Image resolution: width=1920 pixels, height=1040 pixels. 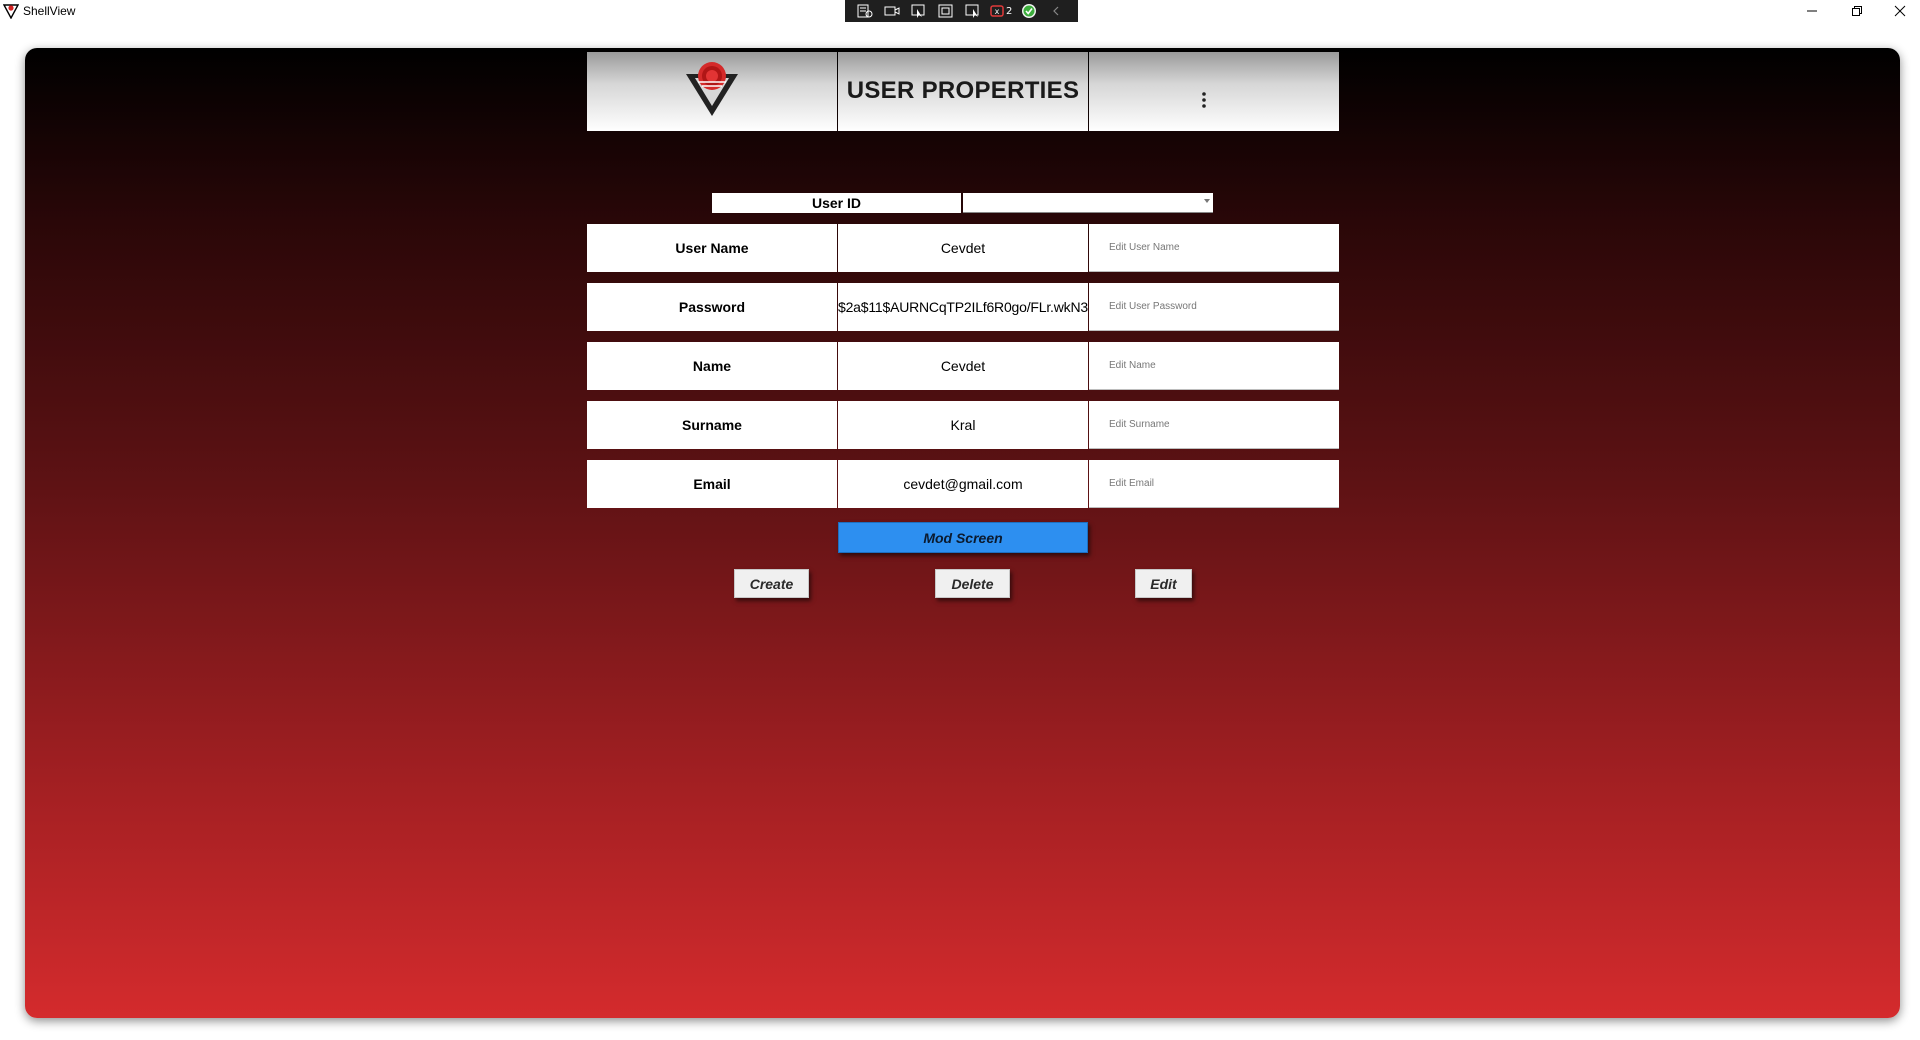 What do you see at coordinates (11, 11) in the screenshot?
I see `app-icon` at bounding box center [11, 11].